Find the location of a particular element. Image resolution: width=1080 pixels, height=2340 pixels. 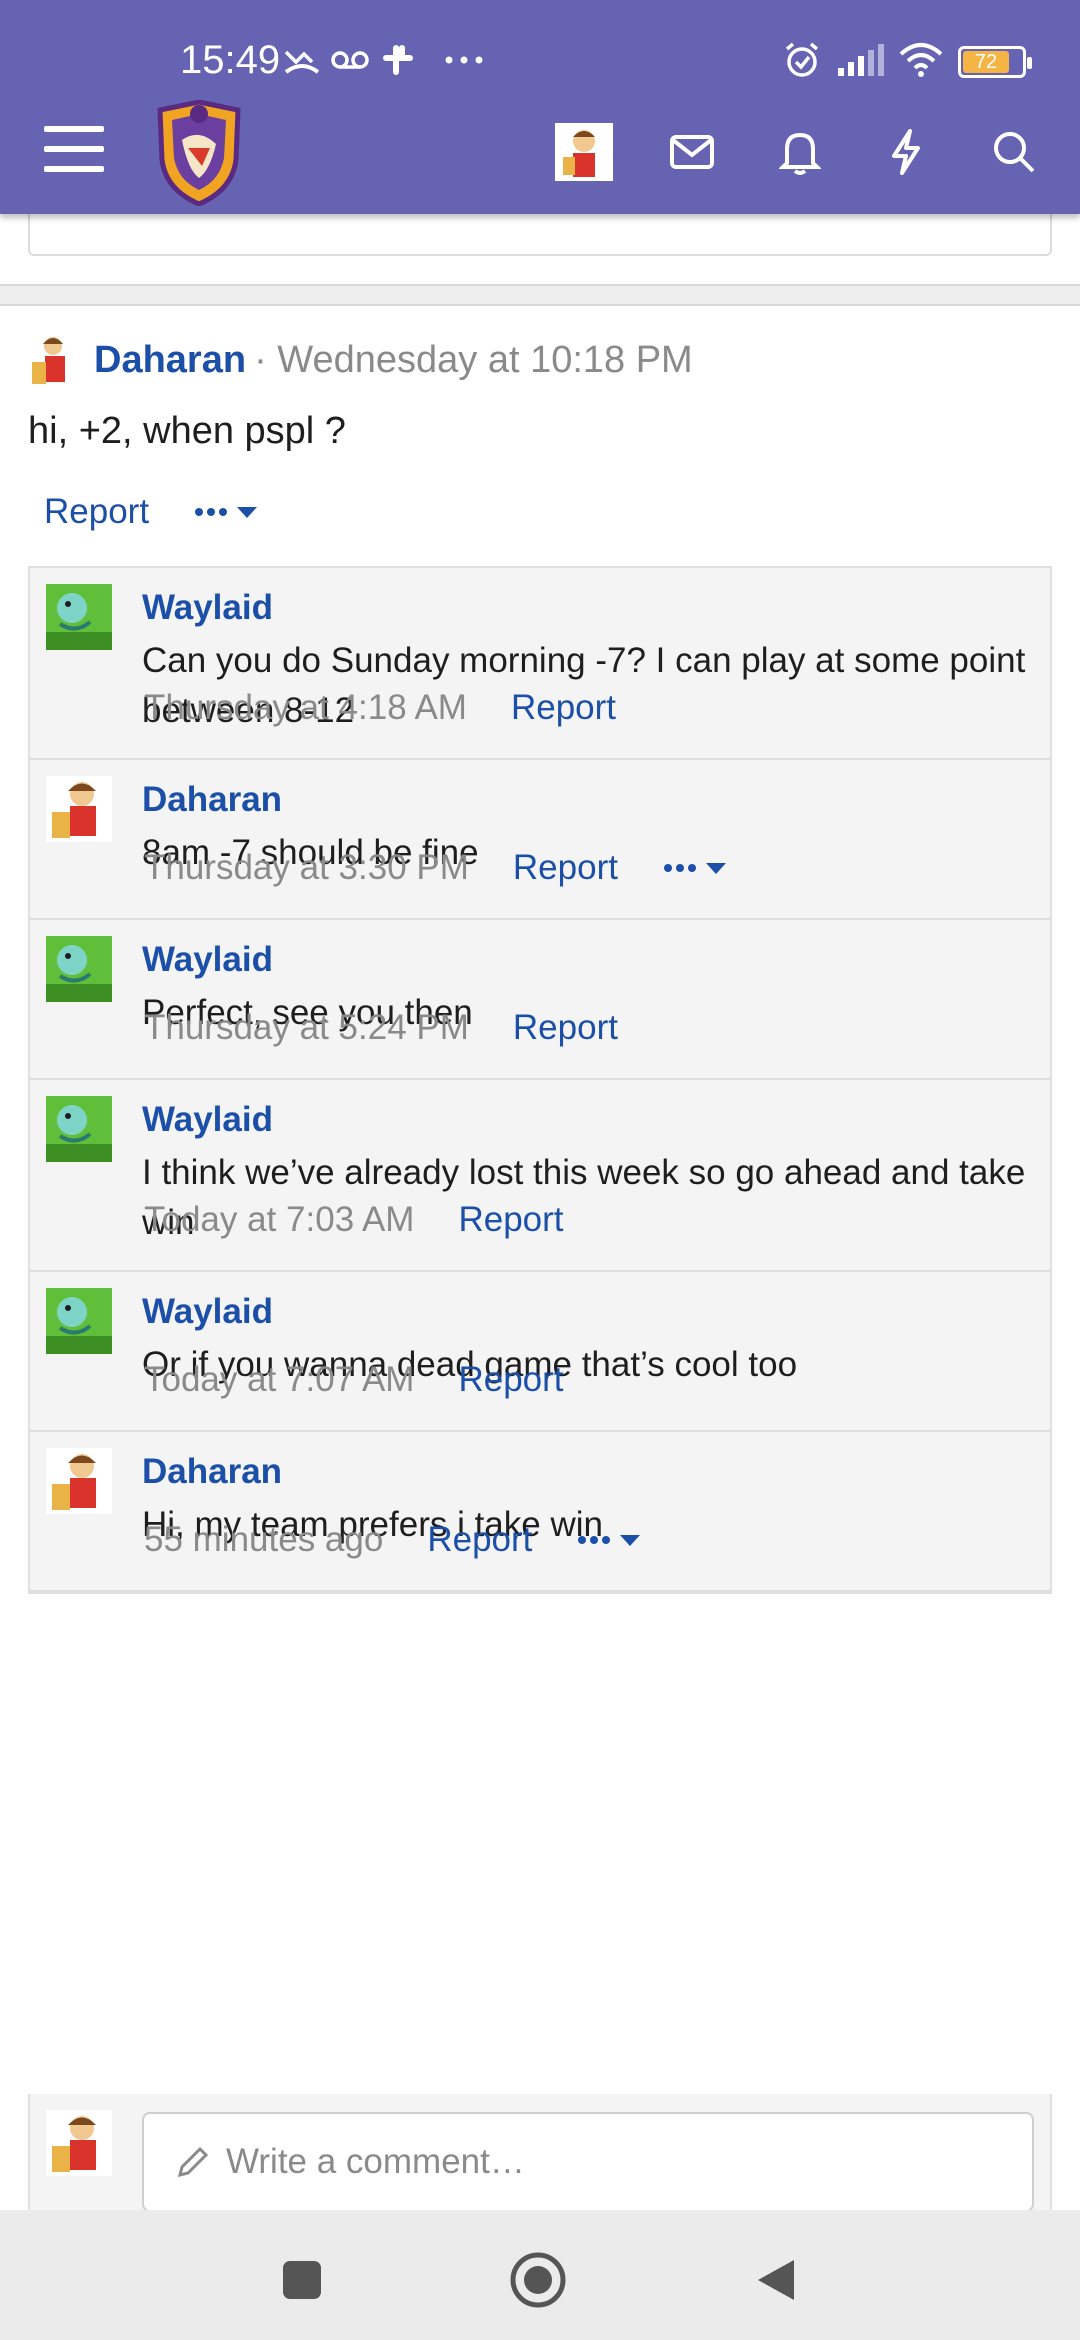

post-actions: Report is located at coordinates (153, 512).